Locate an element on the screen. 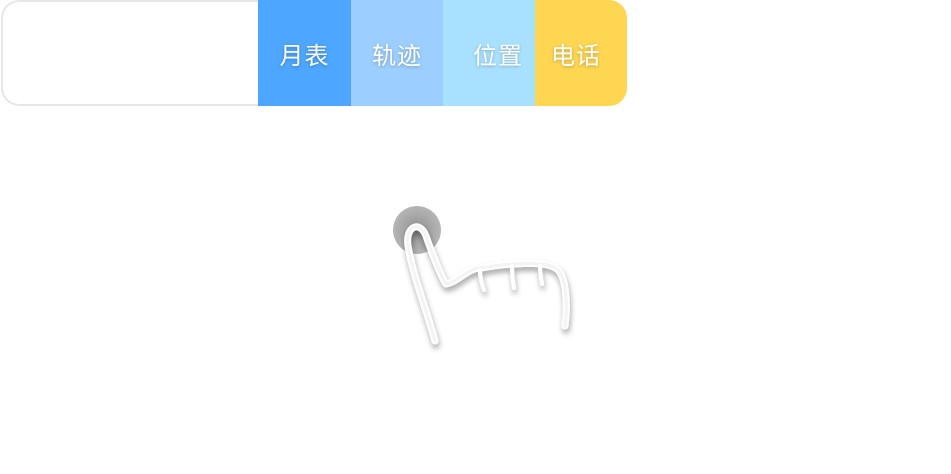 This screenshot has width=951, height=474. swipe-list-row: 月表 轨迹 位置 电话 is located at coordinates (314, 53).